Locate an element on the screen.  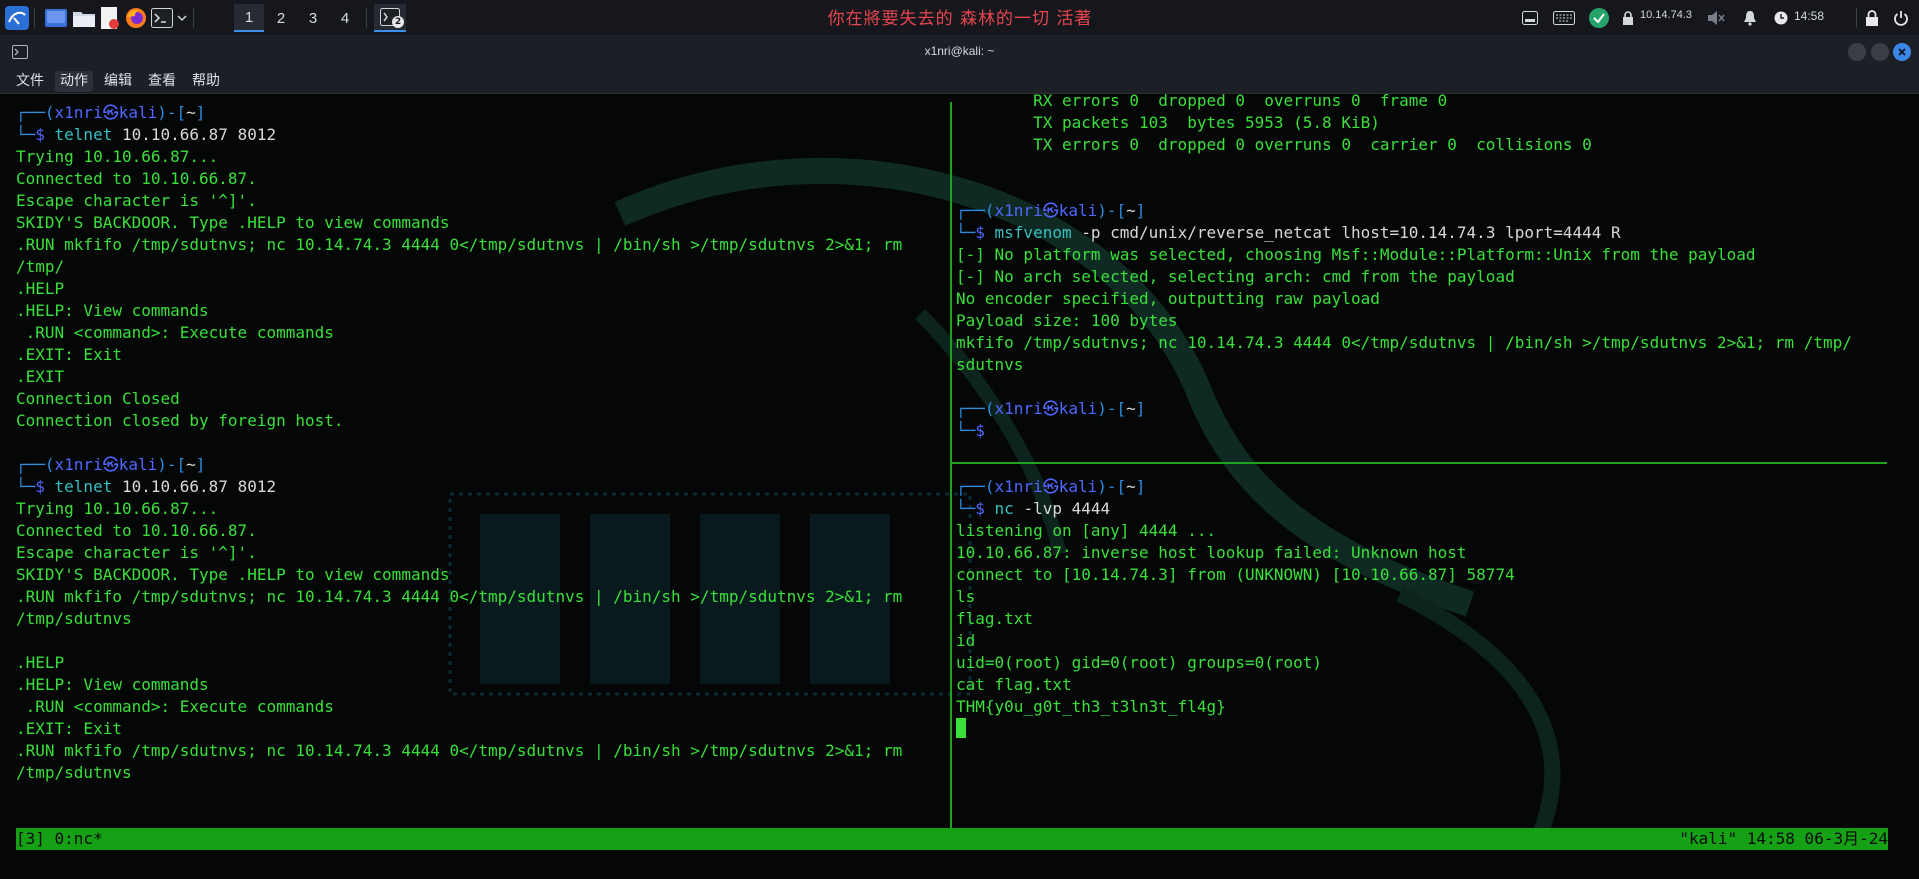
command-line: └─$ nc -lvp 4444 is located at coordinates (1426, 509).